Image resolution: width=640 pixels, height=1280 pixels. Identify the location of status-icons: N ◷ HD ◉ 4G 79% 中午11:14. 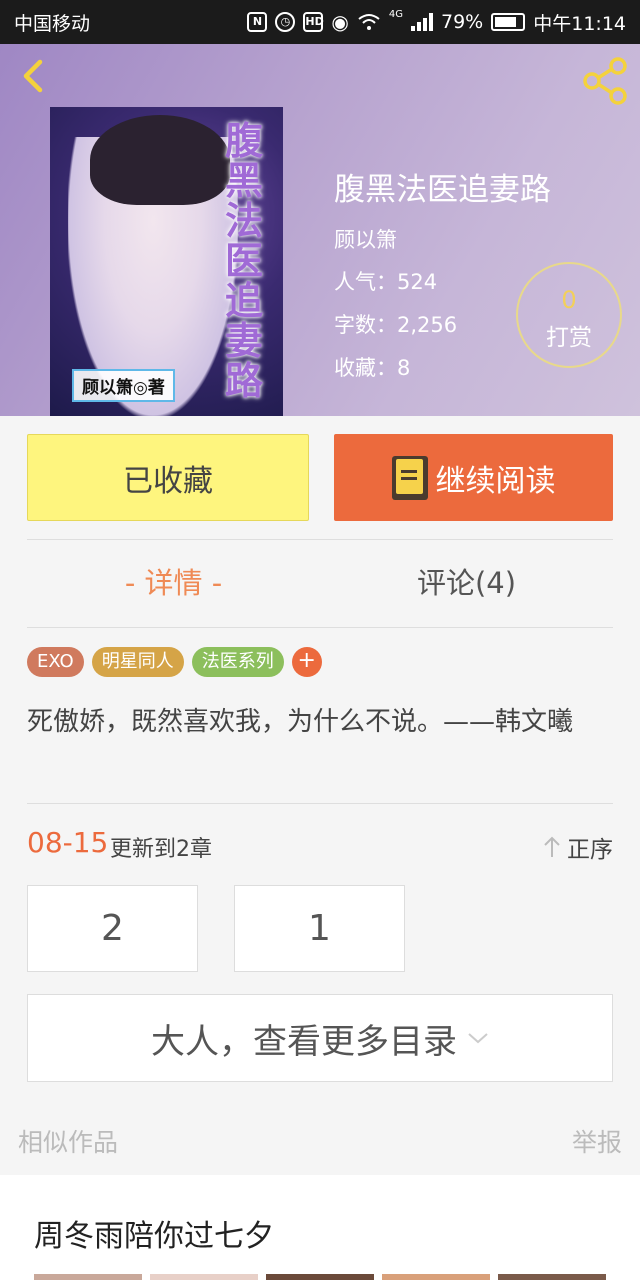
(436, 22).